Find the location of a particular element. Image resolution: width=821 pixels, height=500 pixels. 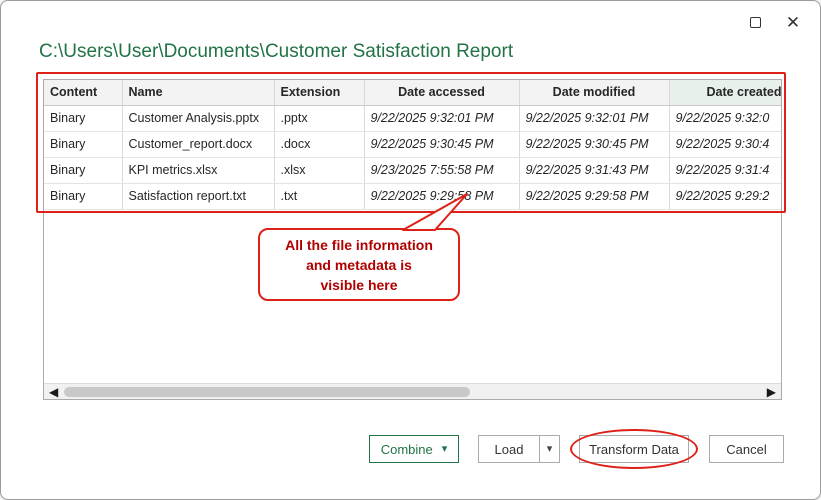

close-icon: ✕ is located at coordinates (793, 22).